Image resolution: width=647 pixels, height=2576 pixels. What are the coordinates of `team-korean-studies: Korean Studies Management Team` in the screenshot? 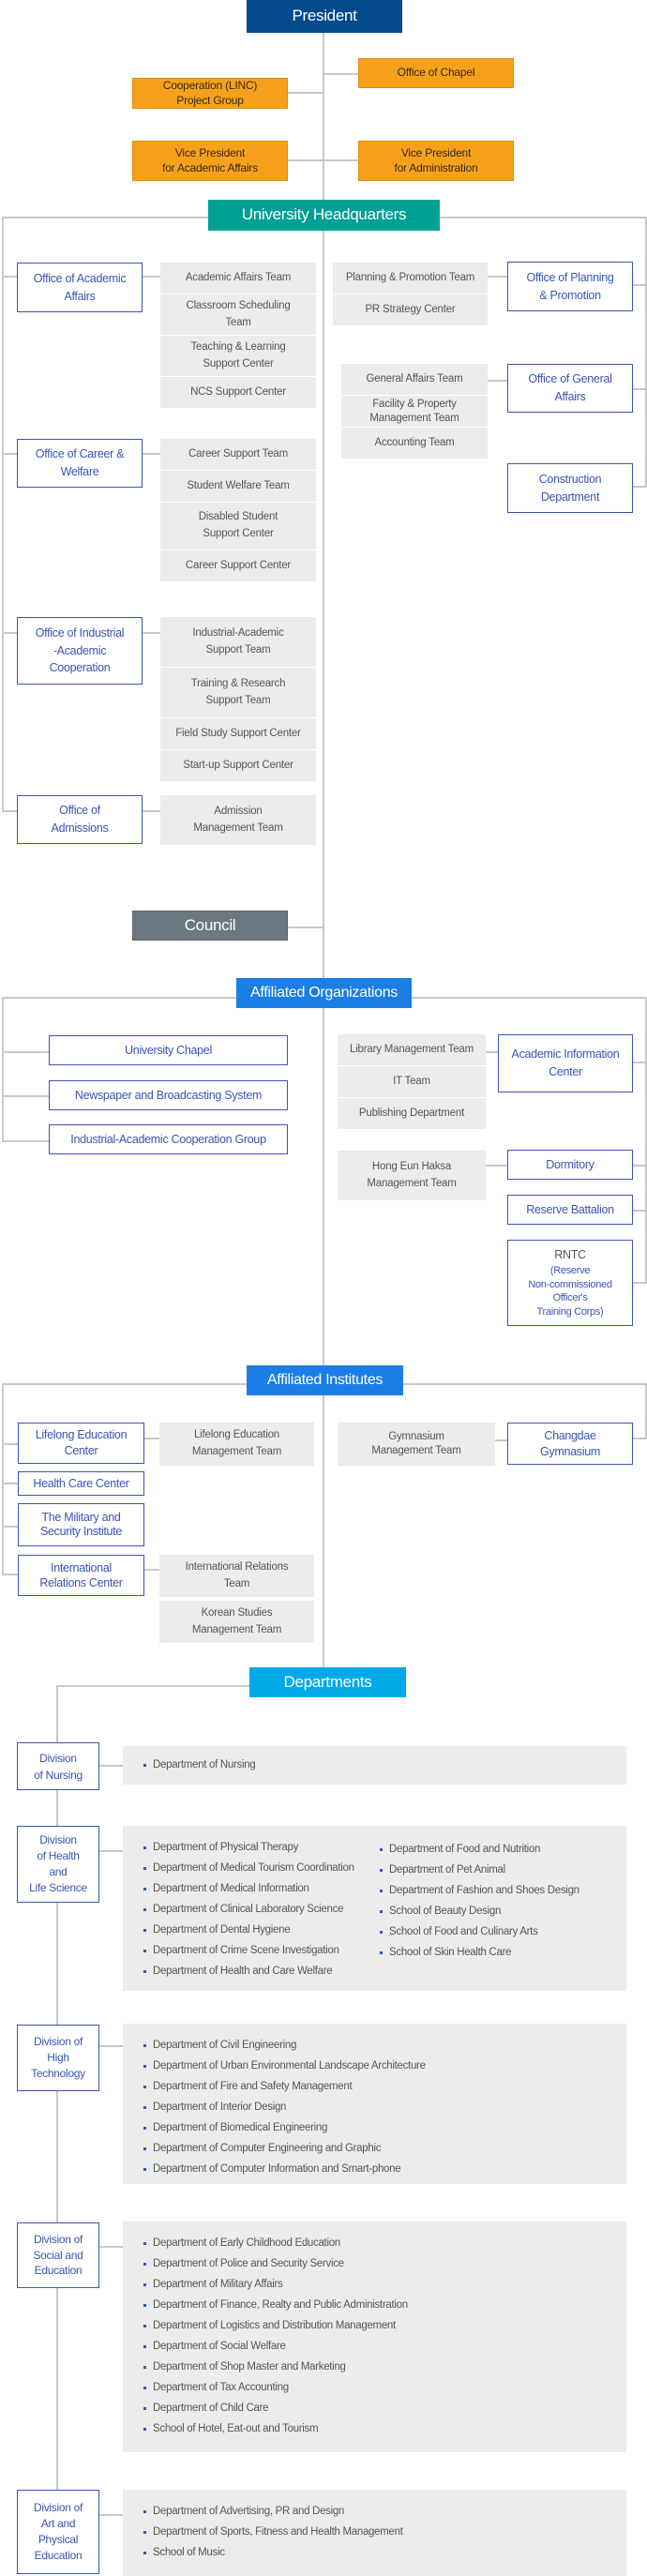 It's located at (236, 1622).